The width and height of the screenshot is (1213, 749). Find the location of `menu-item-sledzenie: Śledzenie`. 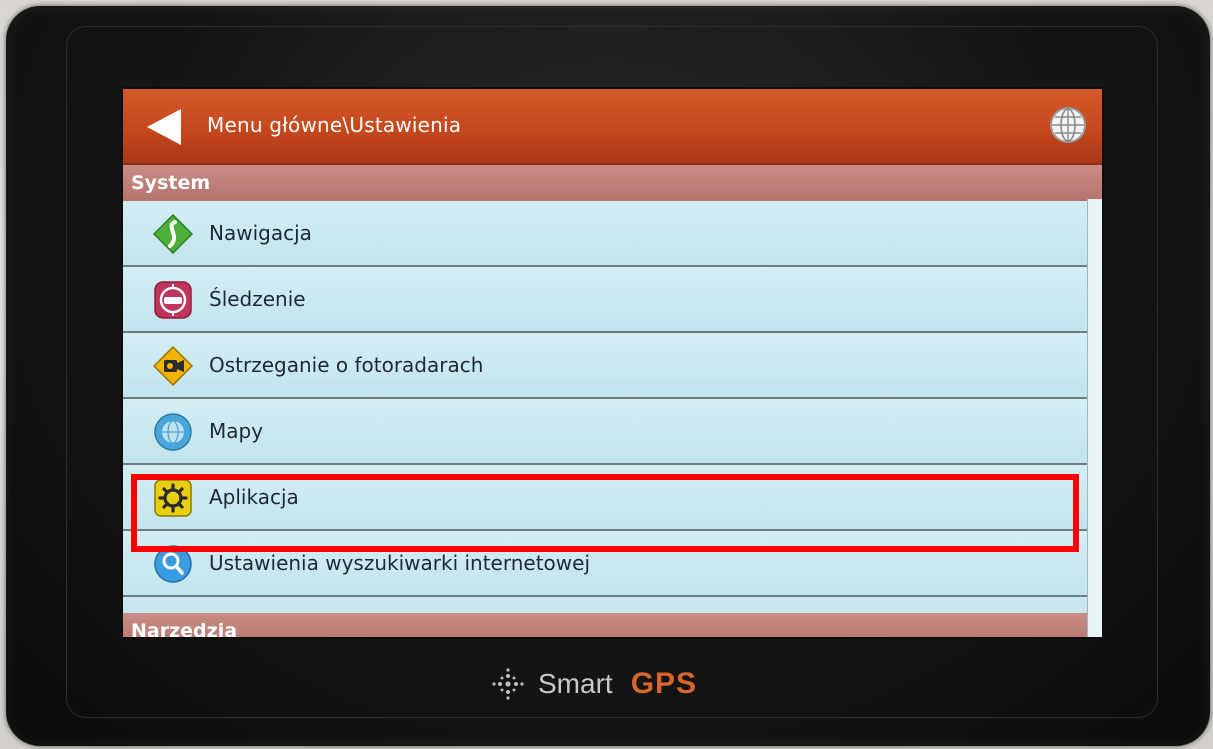

menu-item-sledzenie: Śledzenie is located at coordinates (605, 300).